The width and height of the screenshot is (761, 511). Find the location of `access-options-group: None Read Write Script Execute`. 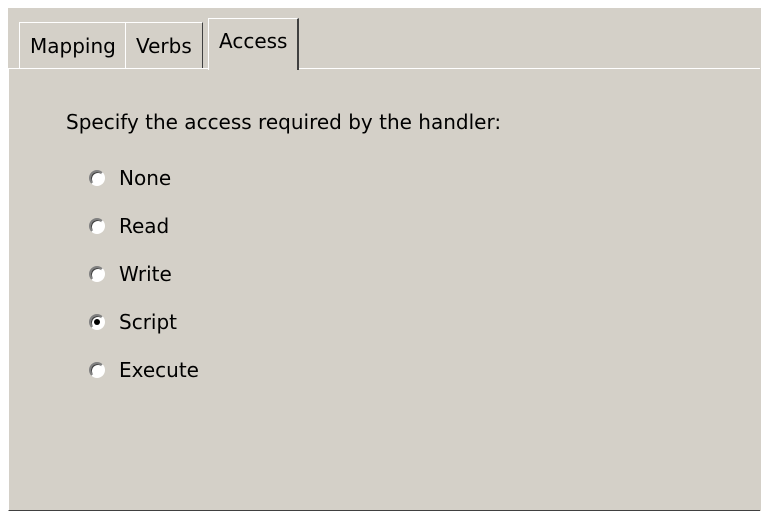

access-options-group: None Read Write Script Execute is located at coordinates (144, 274).